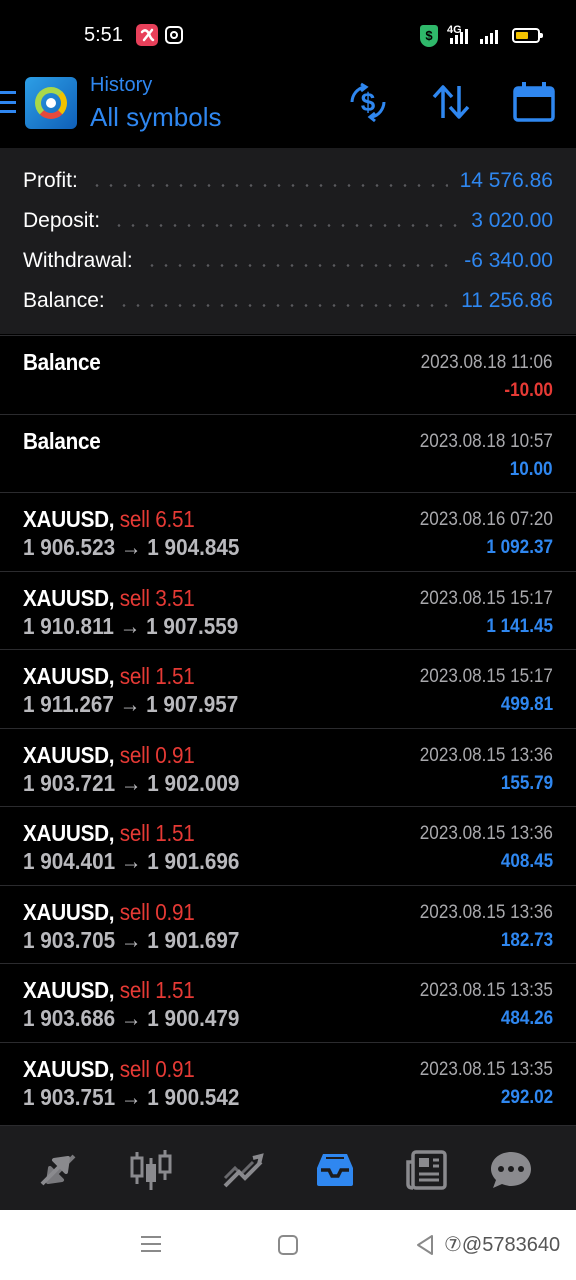  I want to click on summary-label: Balance:, so click(64, 300).